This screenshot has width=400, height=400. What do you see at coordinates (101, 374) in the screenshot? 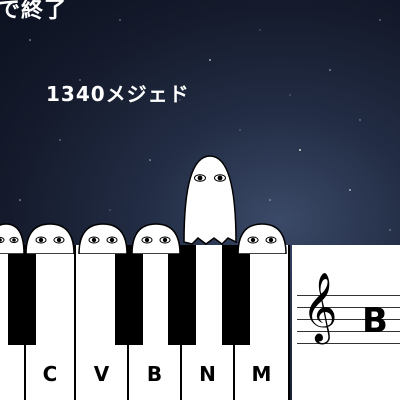
I see `key-label-v: V` at bounding box center [101, 374].